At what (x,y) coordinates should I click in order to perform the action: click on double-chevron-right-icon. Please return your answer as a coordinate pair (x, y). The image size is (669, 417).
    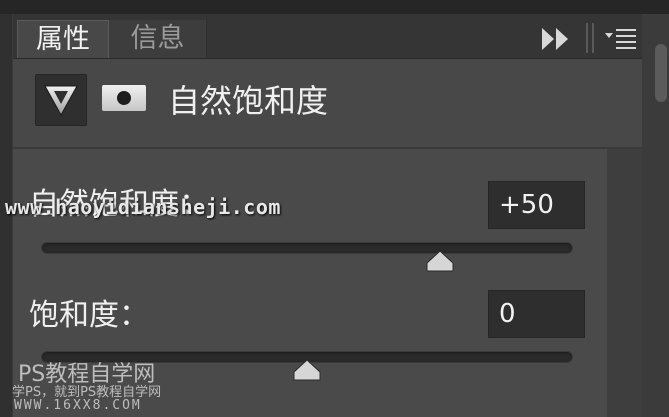
    Looking at the image, I should click on (557, 39).